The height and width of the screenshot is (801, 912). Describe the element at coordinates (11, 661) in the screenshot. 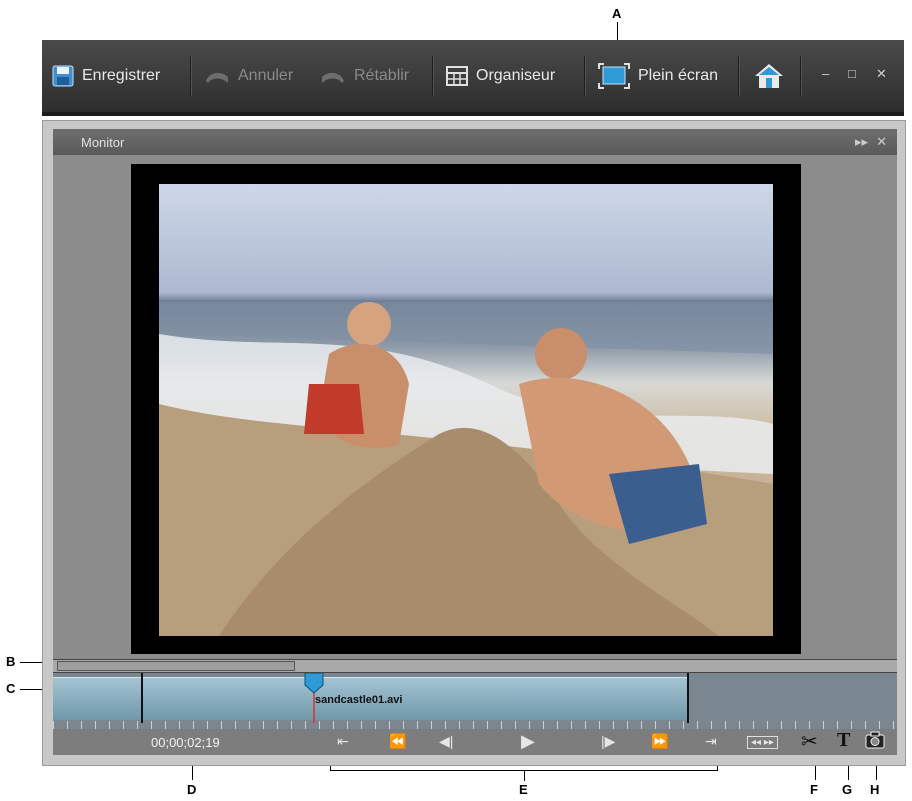

I see `callout-b: B` at that location.